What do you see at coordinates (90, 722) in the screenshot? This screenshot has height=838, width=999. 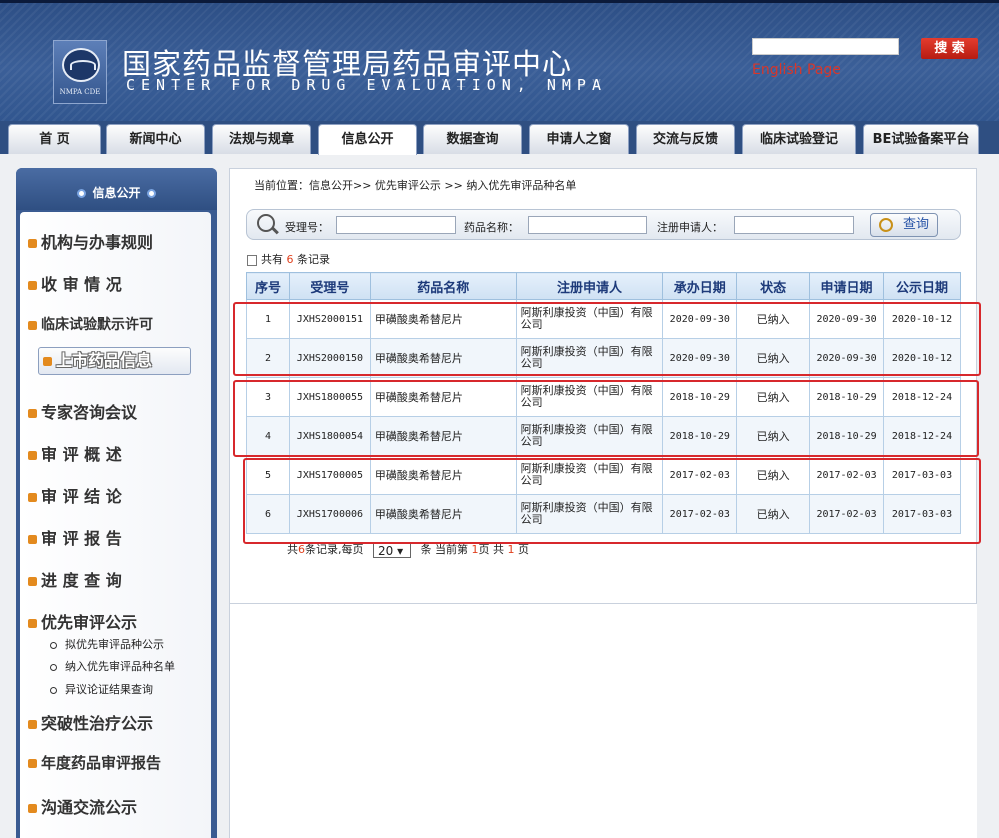 I see `sidebar-item-breakthrough-therapy: 突破性治疗公示` at bounding box center [90, 722].